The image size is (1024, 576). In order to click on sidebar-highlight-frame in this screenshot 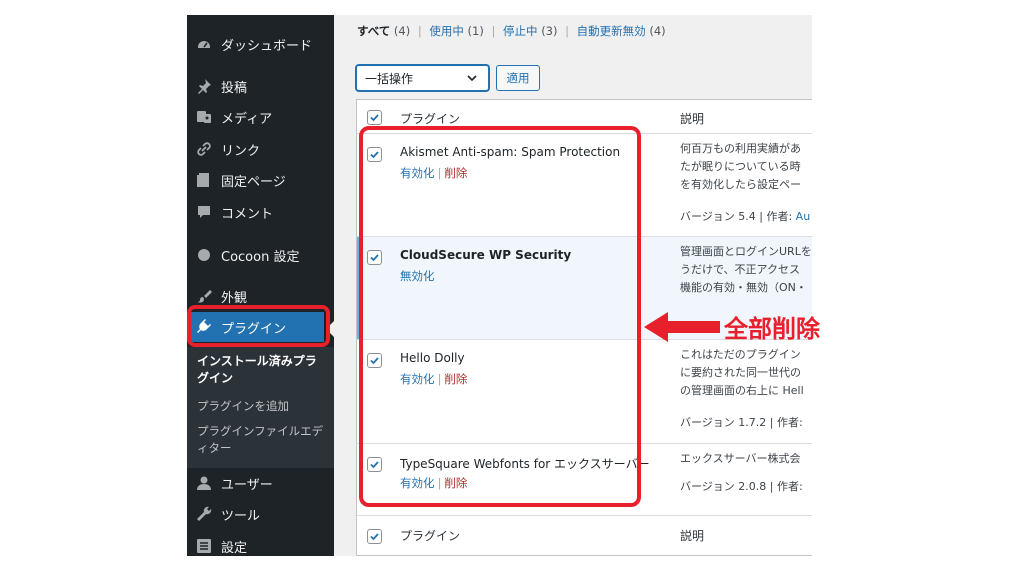, I will do `click(258, 326)`.